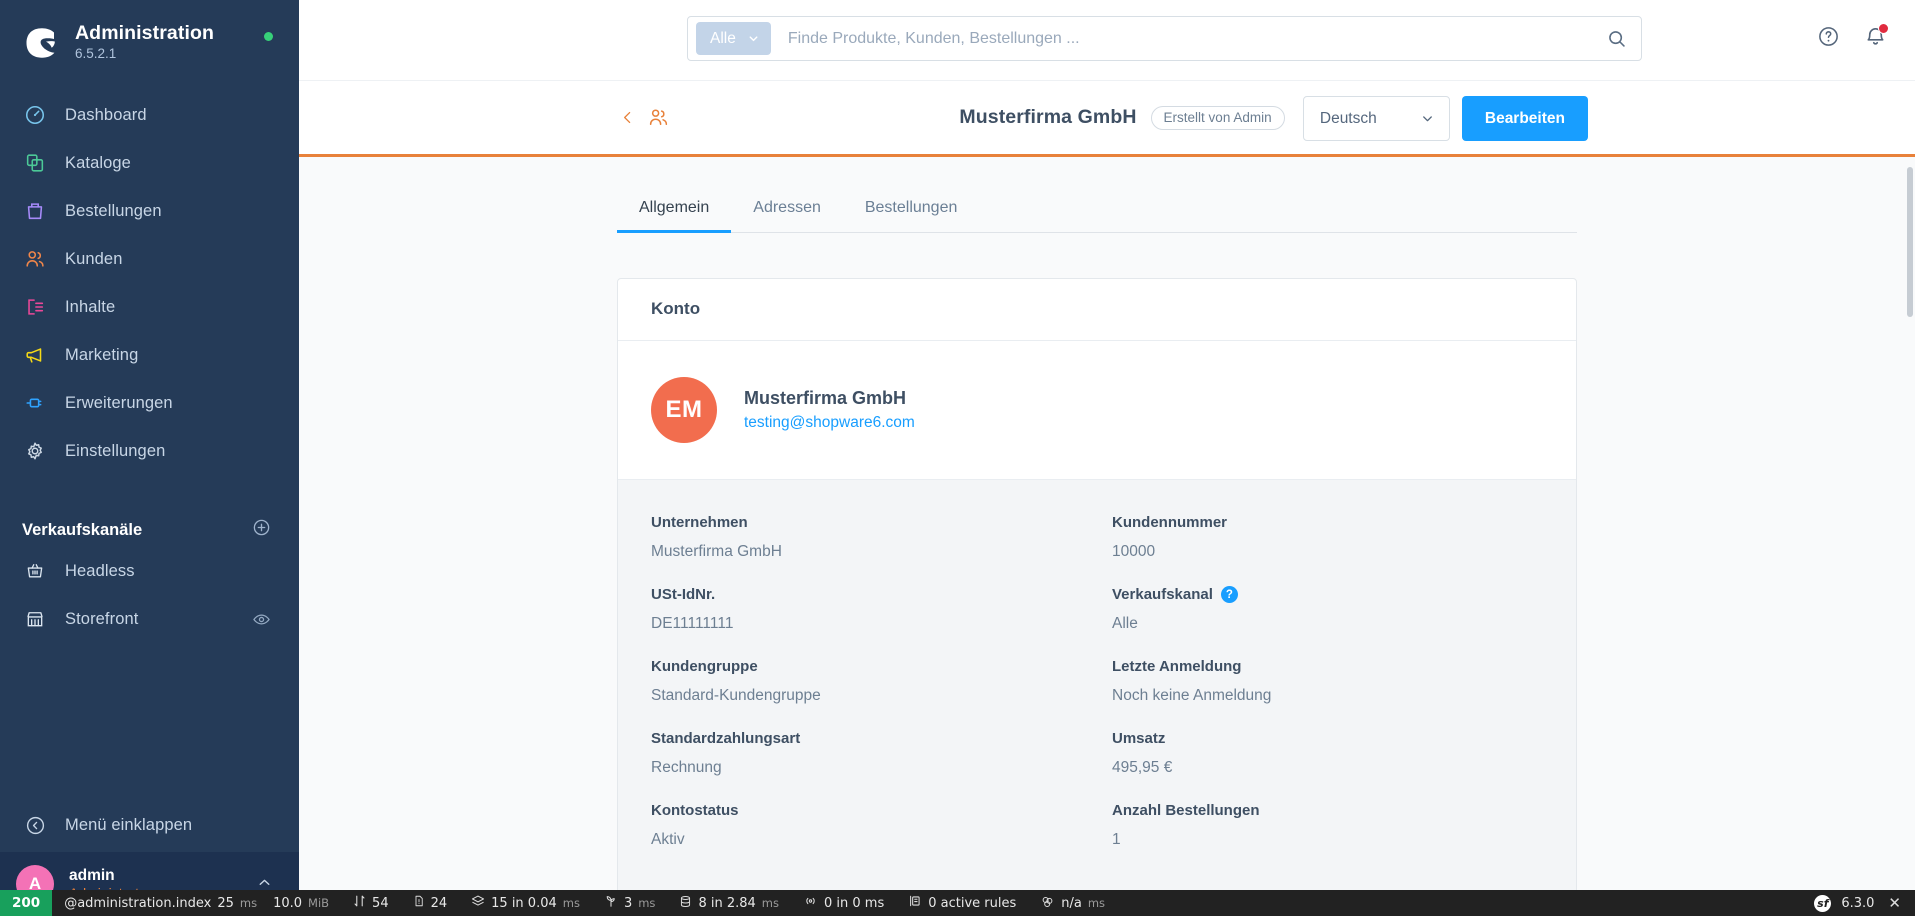 This screenshot has height=916, width=1915. Describe the element at coordinates (149, 307) in the screenshot. I see `sidebar-item-inhalte: Inhalte` at that location.